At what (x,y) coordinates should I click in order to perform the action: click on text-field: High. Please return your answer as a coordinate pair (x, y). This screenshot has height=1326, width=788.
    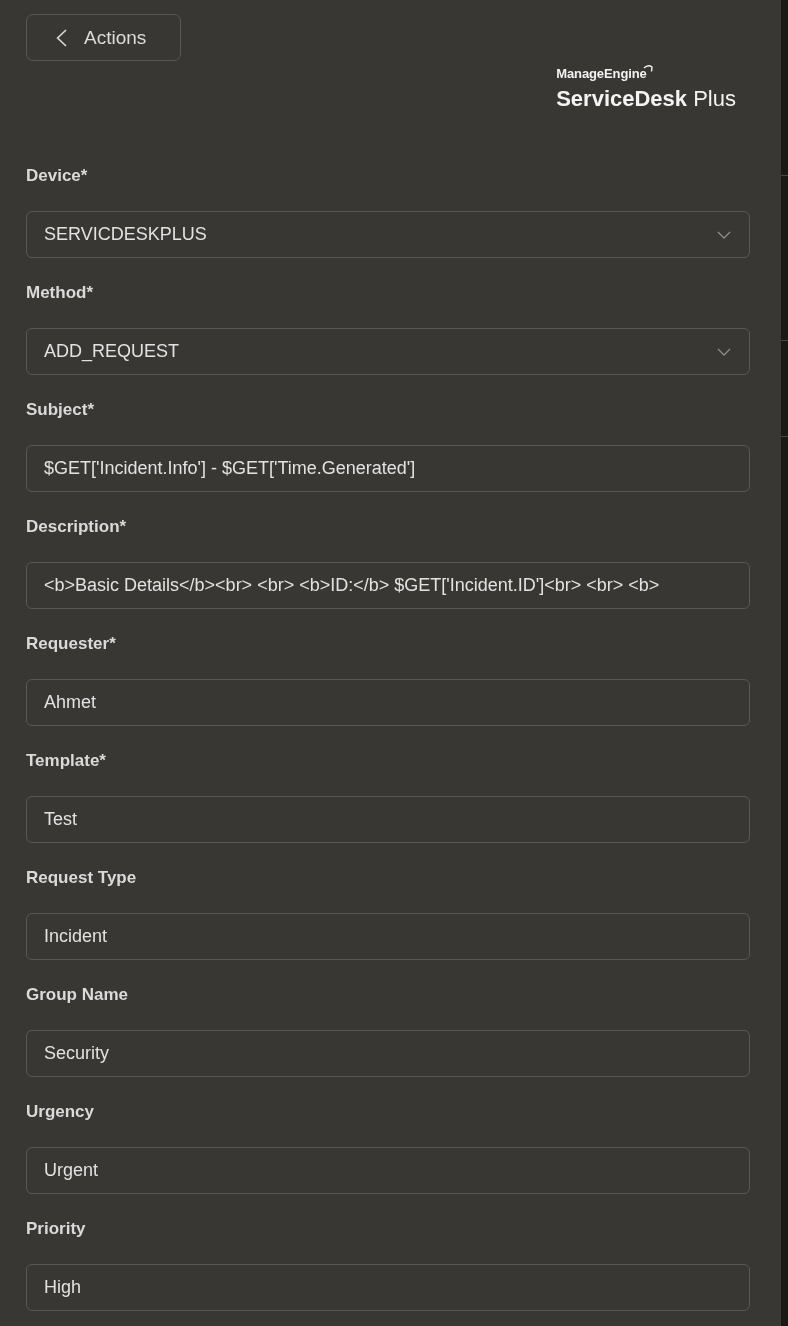
    Looking at the image, I should click on (388, 1287).